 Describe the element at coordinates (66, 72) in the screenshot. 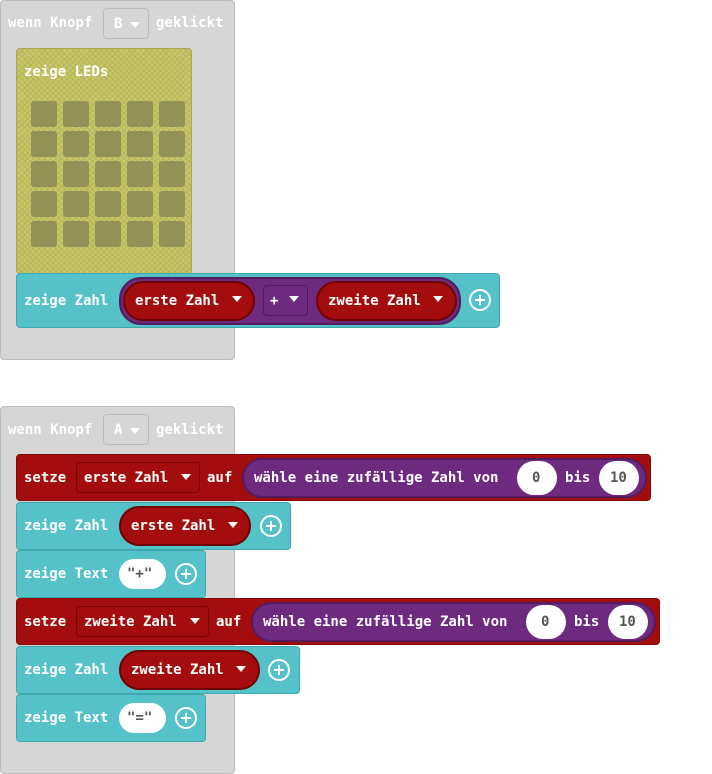

I see `show-leds-label: zeige LEDs` at that location.